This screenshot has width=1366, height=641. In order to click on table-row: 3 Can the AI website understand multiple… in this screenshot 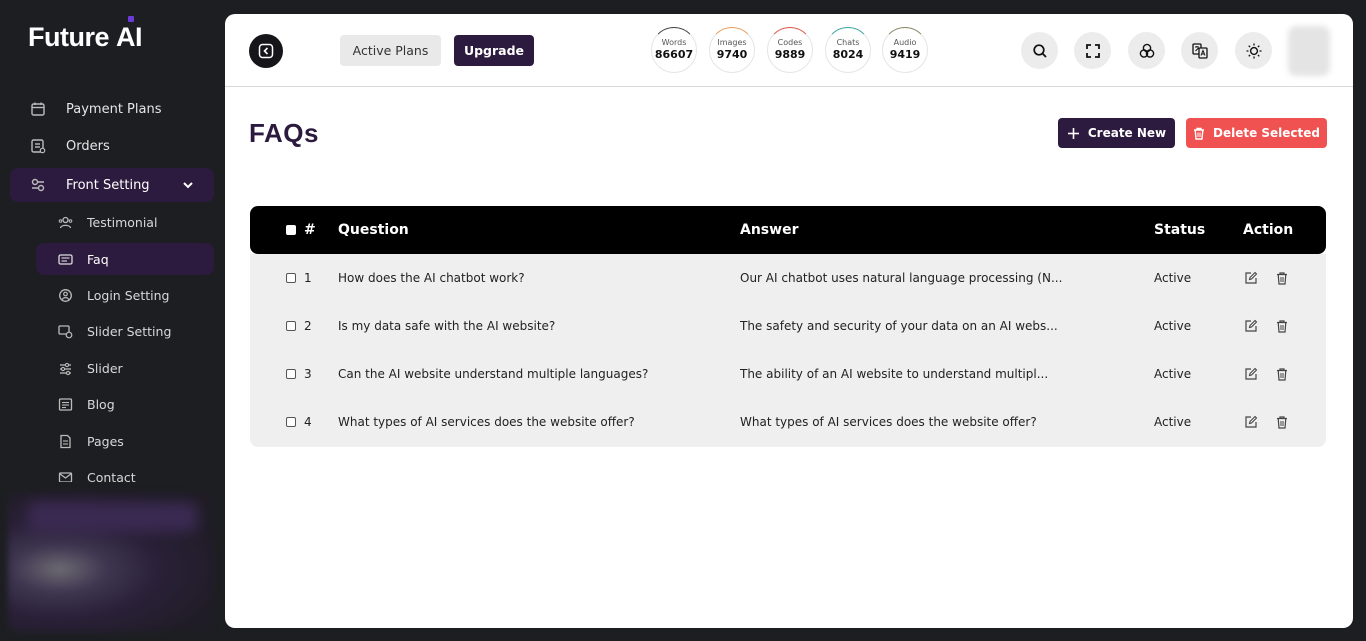, I will do `click(788, 374)`.